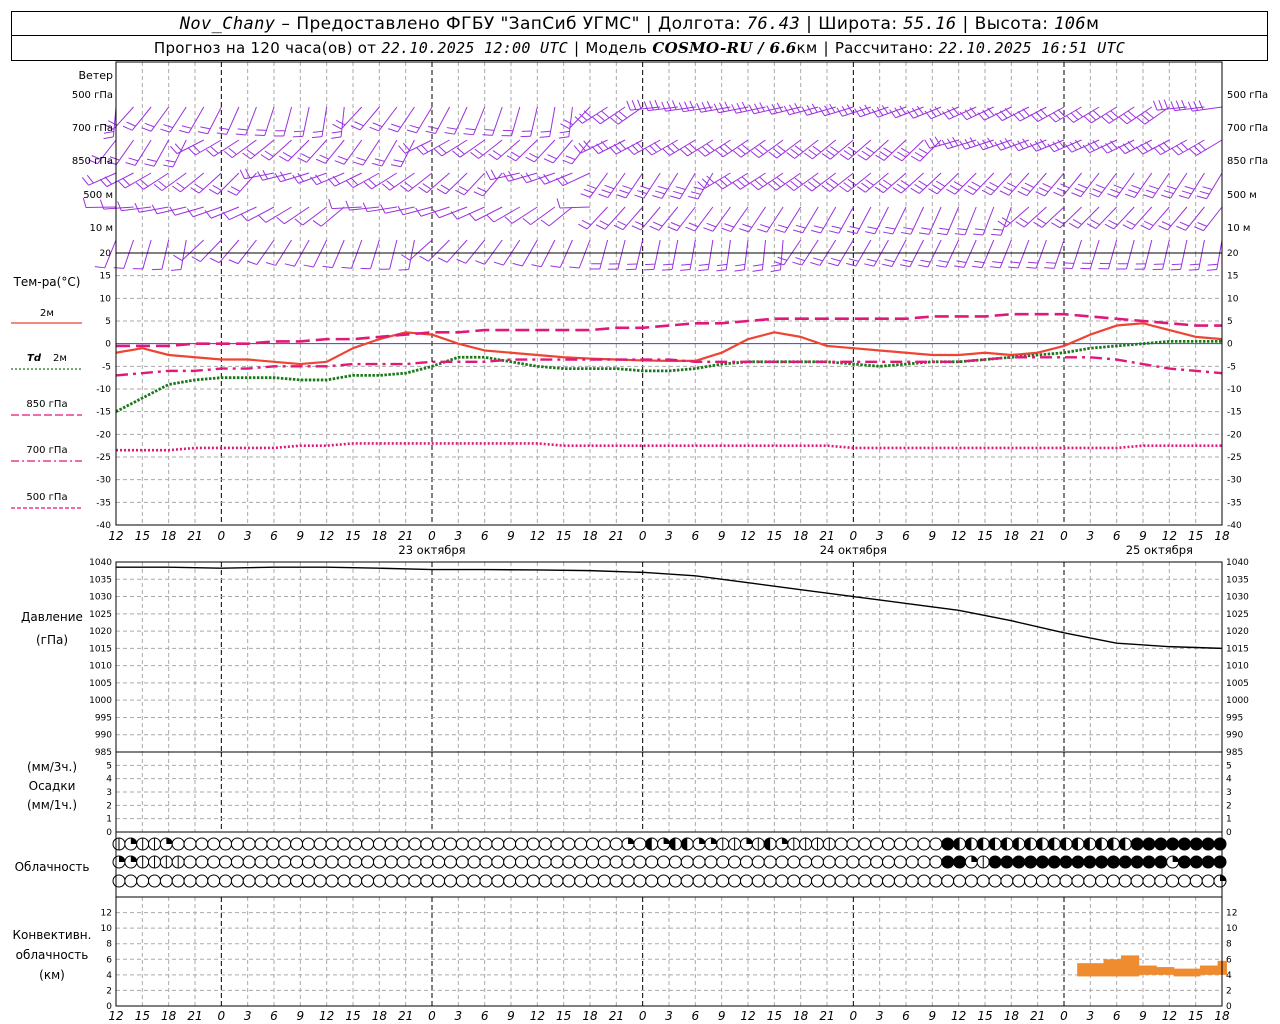  I want to click on pressure-label: Давление, so click(52, 617).